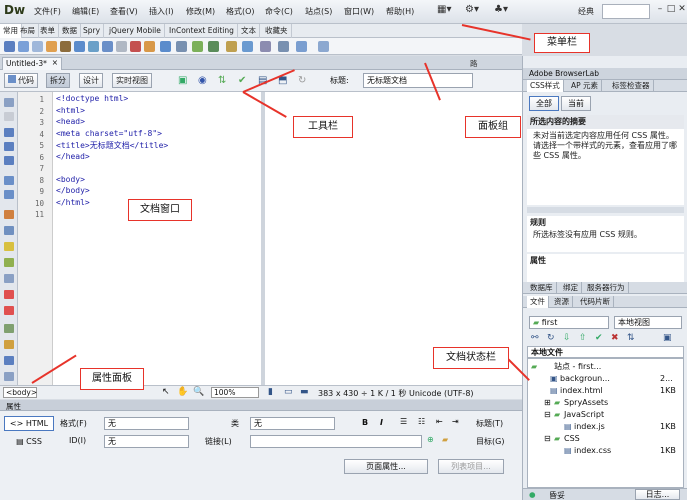  What do you see at coordinates (585, 86) in the screenshot?
I see `tab-ap-elements: AP 元素` at bounding box center [585, 86].